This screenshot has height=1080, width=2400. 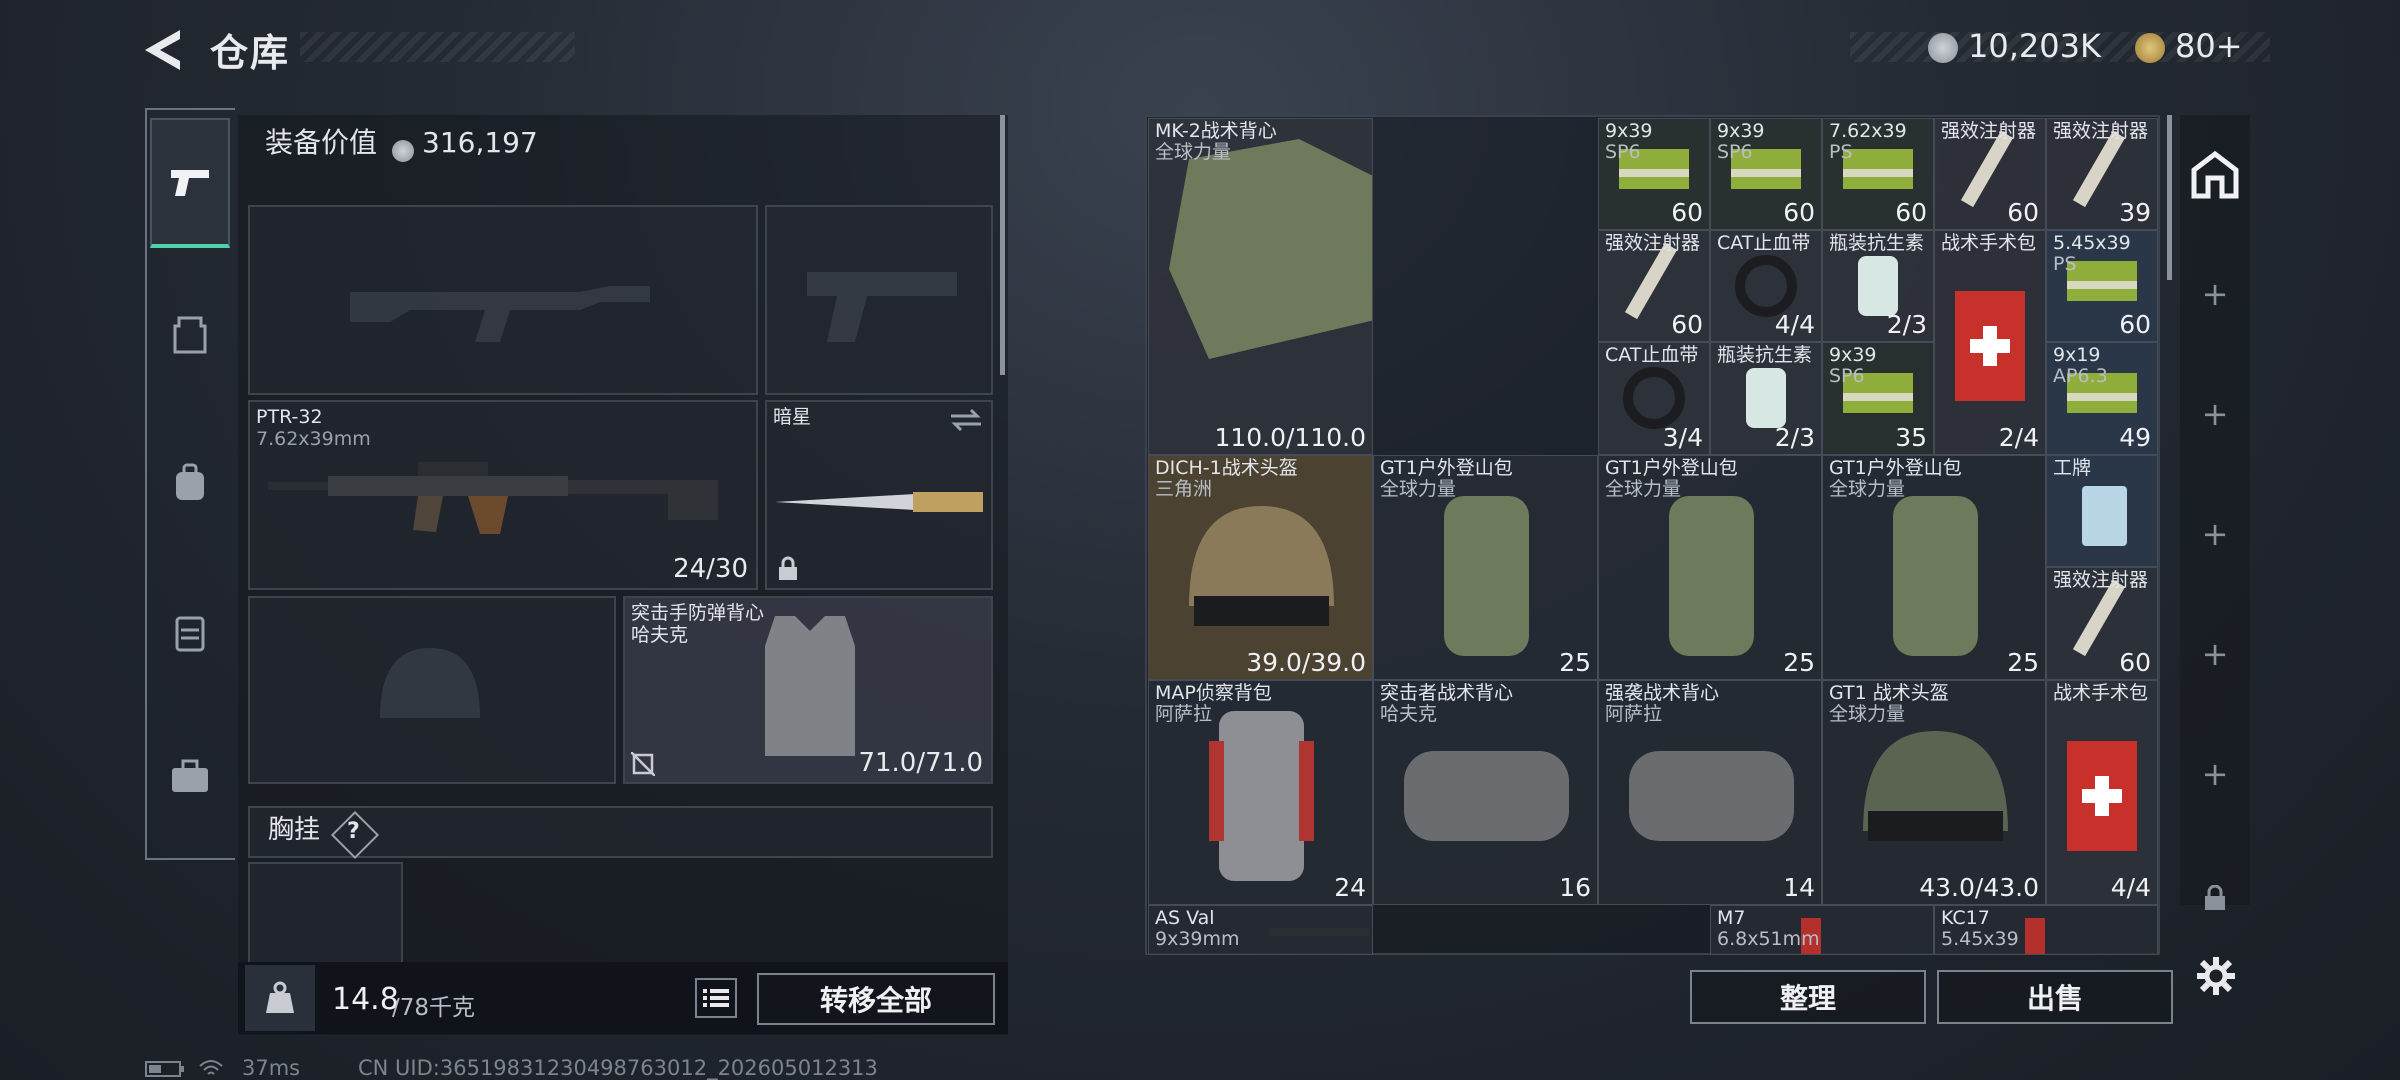 What do you see at coordinates (480, 142) in the screenshot?
I see `equipment-value: 316,197` at bounding box center [480, 142].